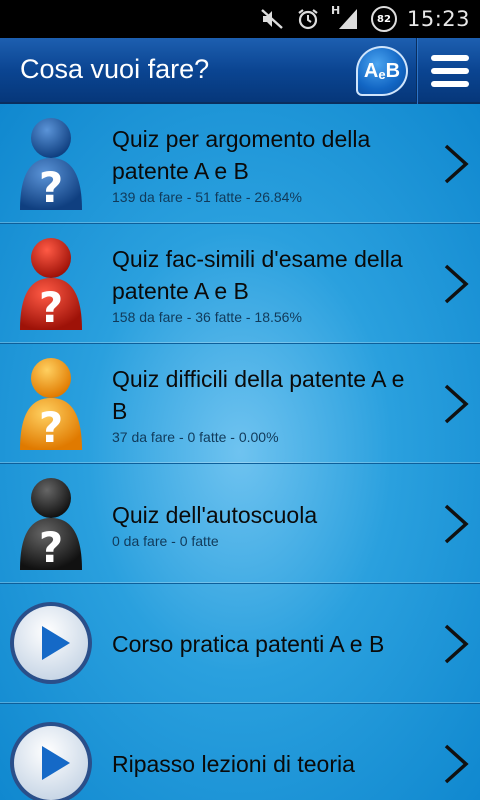  I want to click on network-type-label: H, so click(335, 10).